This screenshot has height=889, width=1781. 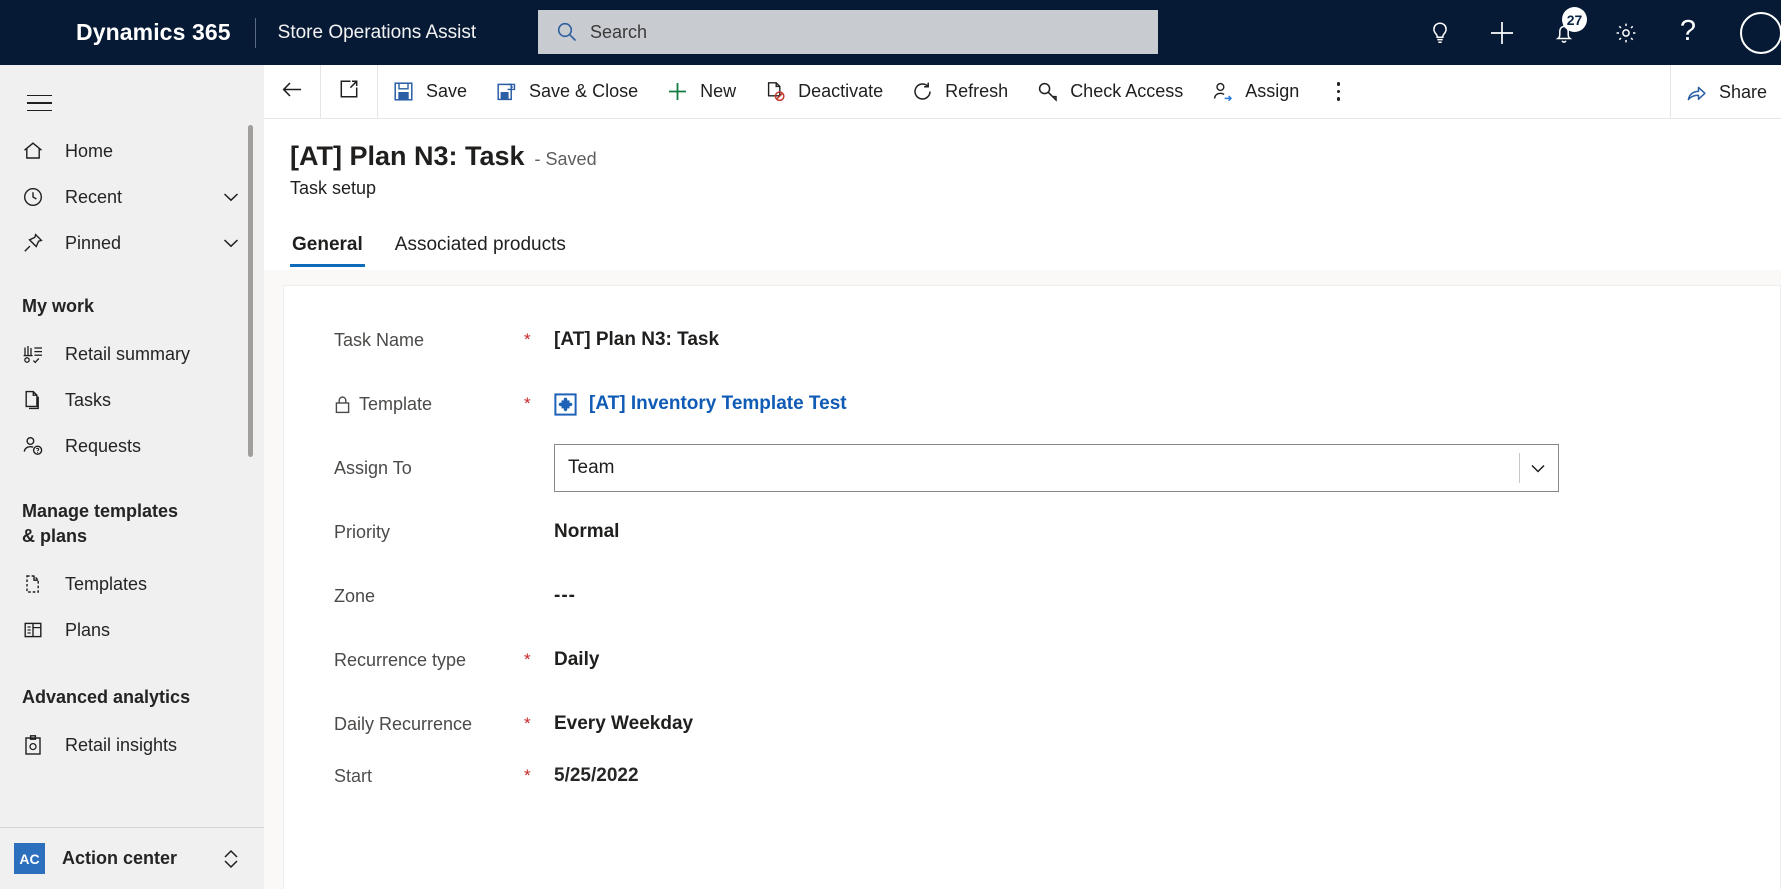 I want to click on notifications-bell-icon: 27, so click(x=1564, y=32).